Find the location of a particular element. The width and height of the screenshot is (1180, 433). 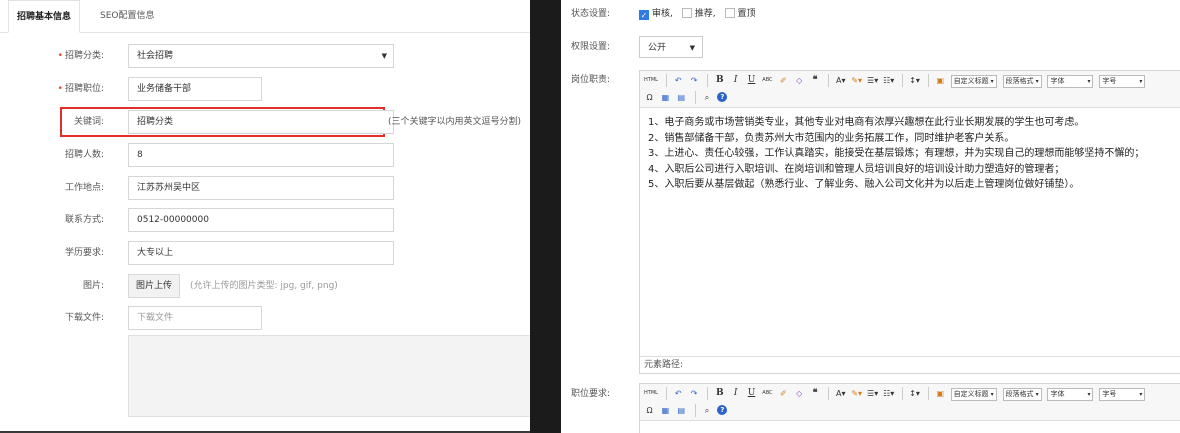

status-options: ✓ 审核, 推荐, 置顶 is located at coordinates (700, 14).